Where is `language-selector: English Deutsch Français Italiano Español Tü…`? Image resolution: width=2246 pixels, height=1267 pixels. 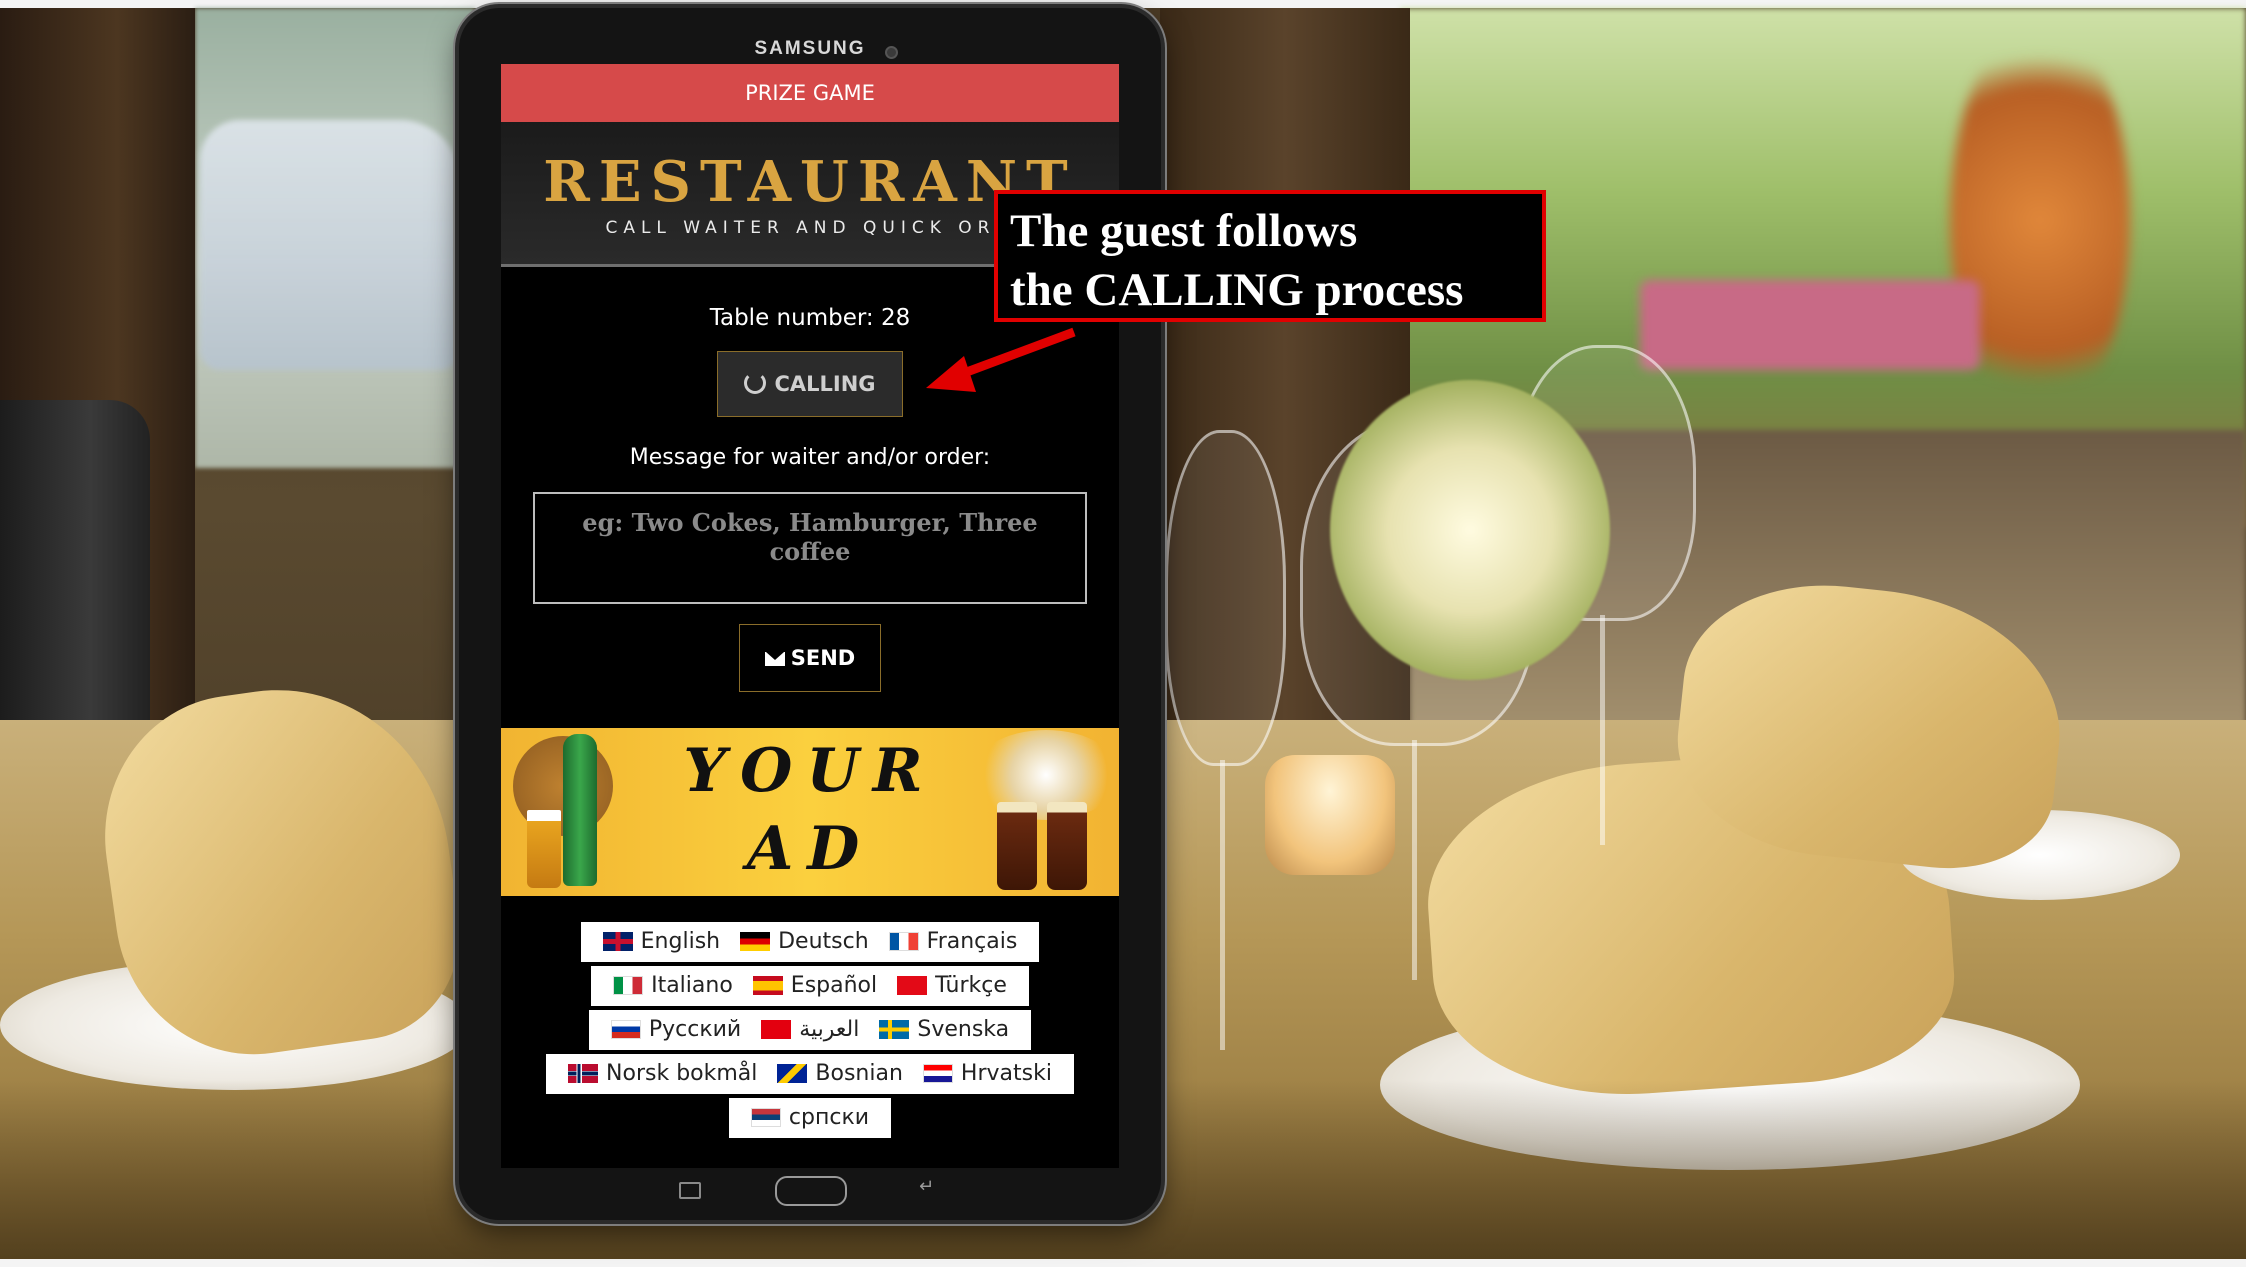
language-selector: English Deutsch Français Italiano Español Tü… is located at coordinates (810, 1031).